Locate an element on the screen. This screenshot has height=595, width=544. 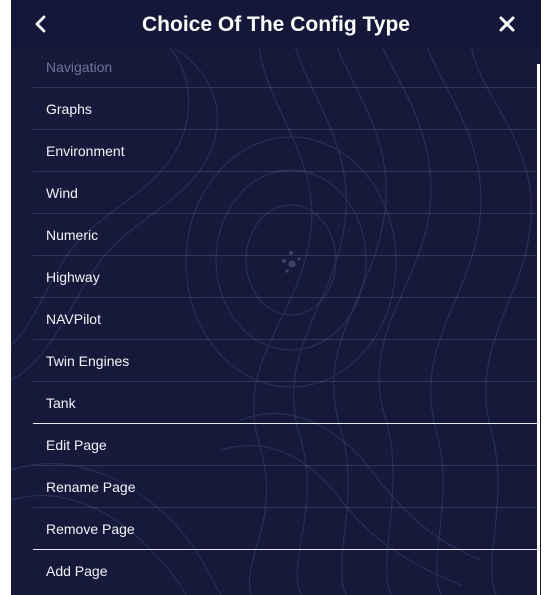
chevron-left-icon is located at coordinates (40, 24).